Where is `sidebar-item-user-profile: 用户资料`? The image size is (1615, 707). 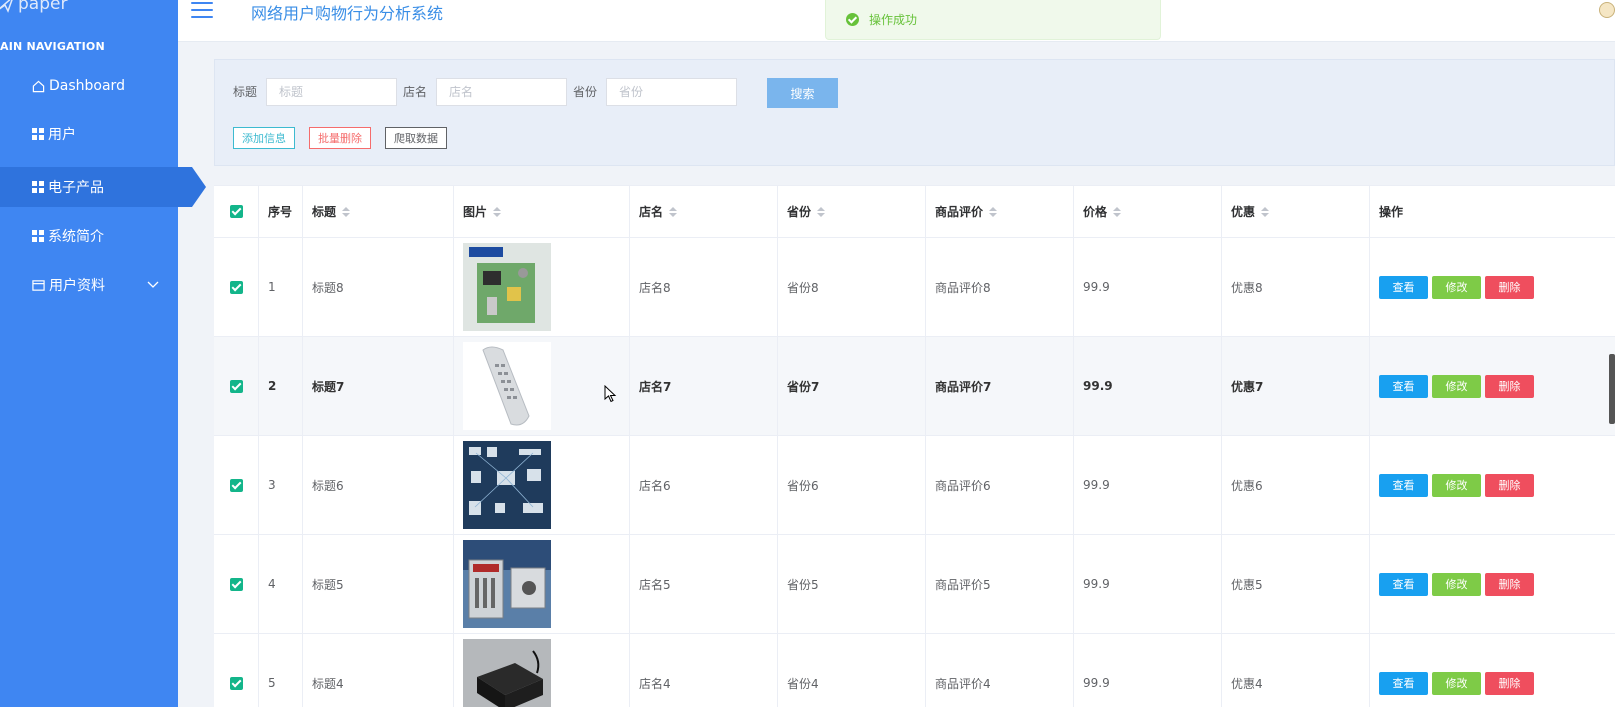 sidebar-item-user-profile: 用户资料 is located at coordinates (89, 285).